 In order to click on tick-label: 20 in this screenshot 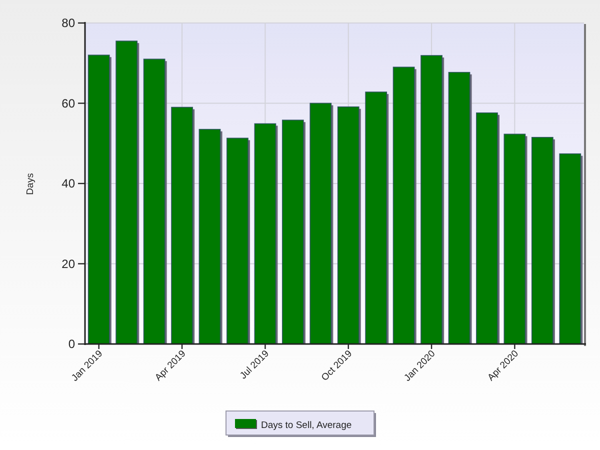, I will do `click(68, 263)`.